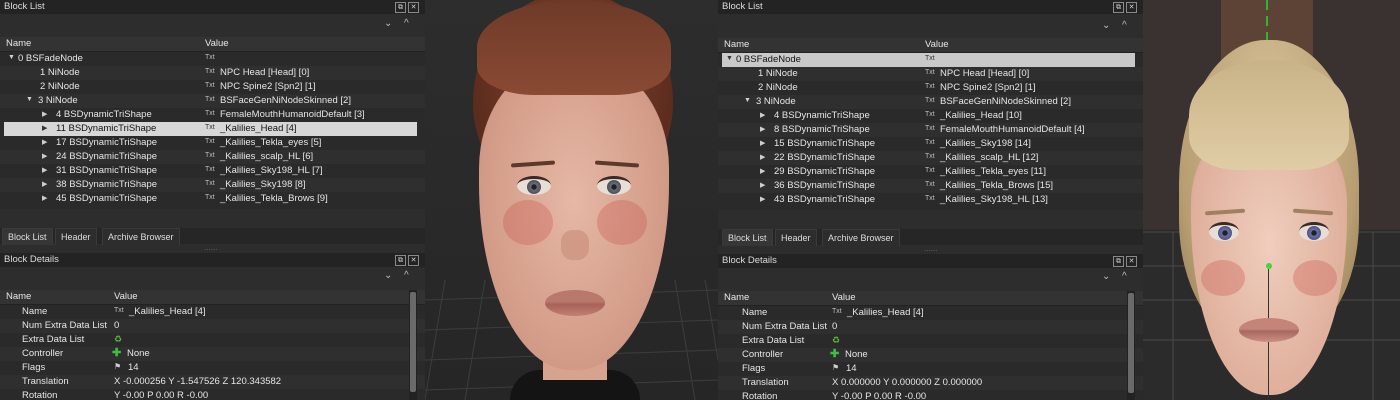 Image resolution: width=1400 pixels, height=400 pixels. What do you see at coordinates (24, 6) in the screenshot?
I see `block-list-title: Block List` at bounding box center [24, 6].